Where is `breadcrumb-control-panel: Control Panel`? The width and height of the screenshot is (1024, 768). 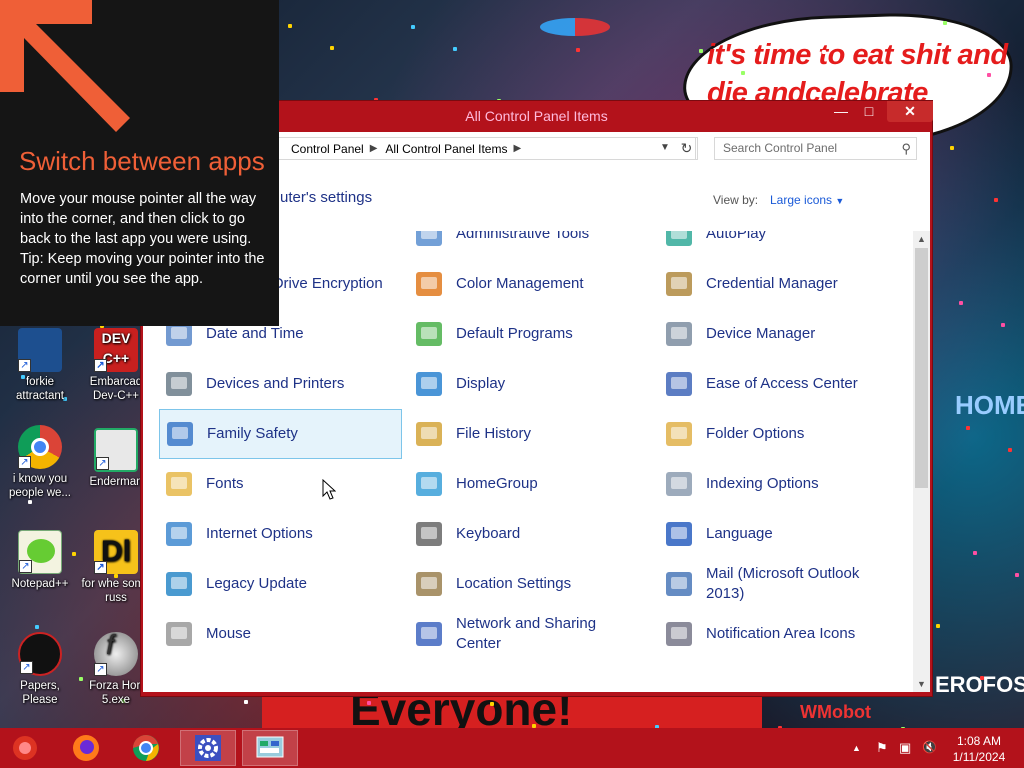
breadcrumb-control-panel: Control Panel is located at coordinates (327, 149).